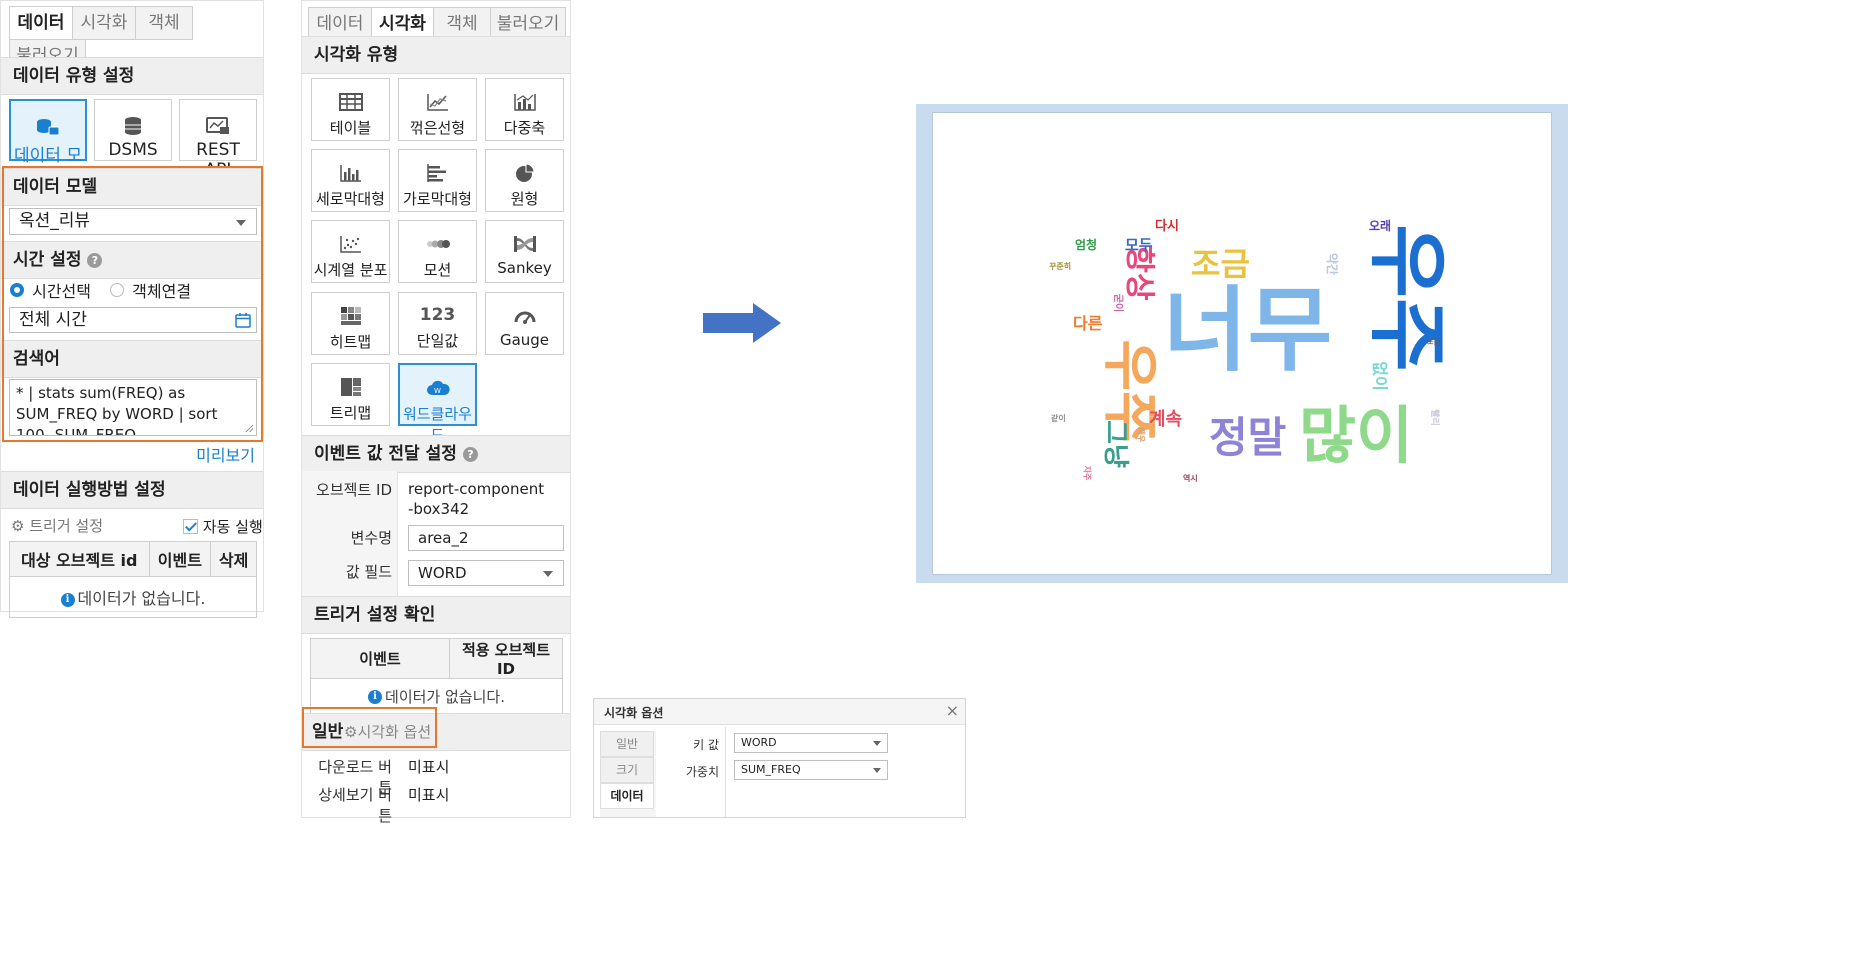 This screenshot has height=972, width=1863. What do you see at coordinates (524, 268) in the screenshot?
I see `viz-label: Sankey` at bounding box center [524, 268].